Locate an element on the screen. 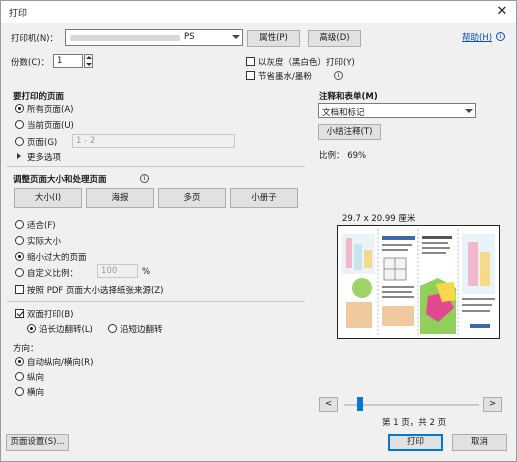 The width and height of the screenshot is (517, 462). portrait-label: 纵向 is located at coordinates (36, 378).